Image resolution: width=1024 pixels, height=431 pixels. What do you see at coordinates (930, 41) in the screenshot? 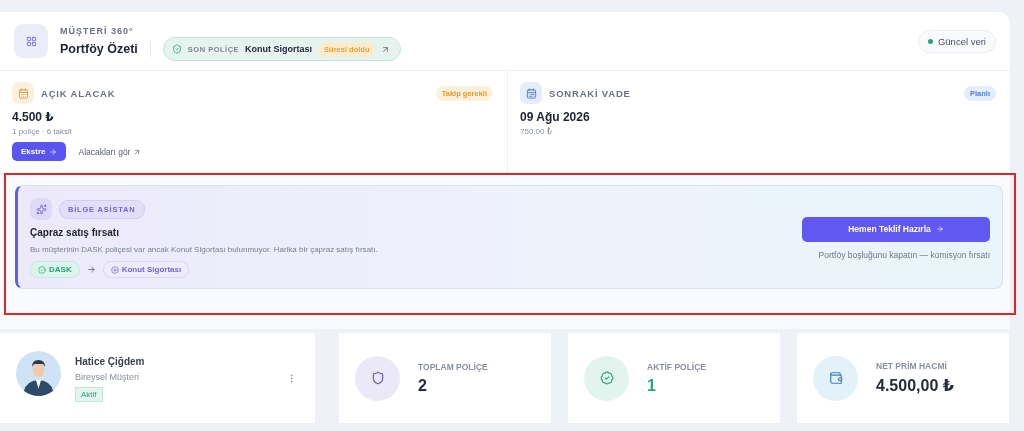
I see `status-dot-icon` at bounding box center [930, 41].